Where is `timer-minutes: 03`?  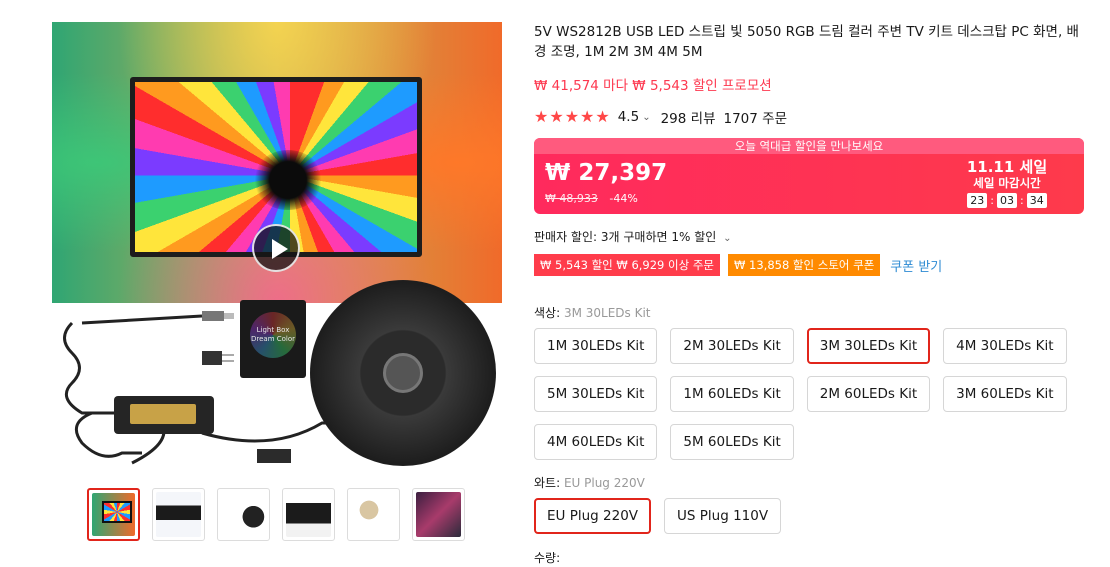
timer-minutes: 03 is located at coordinates (1007, 200).